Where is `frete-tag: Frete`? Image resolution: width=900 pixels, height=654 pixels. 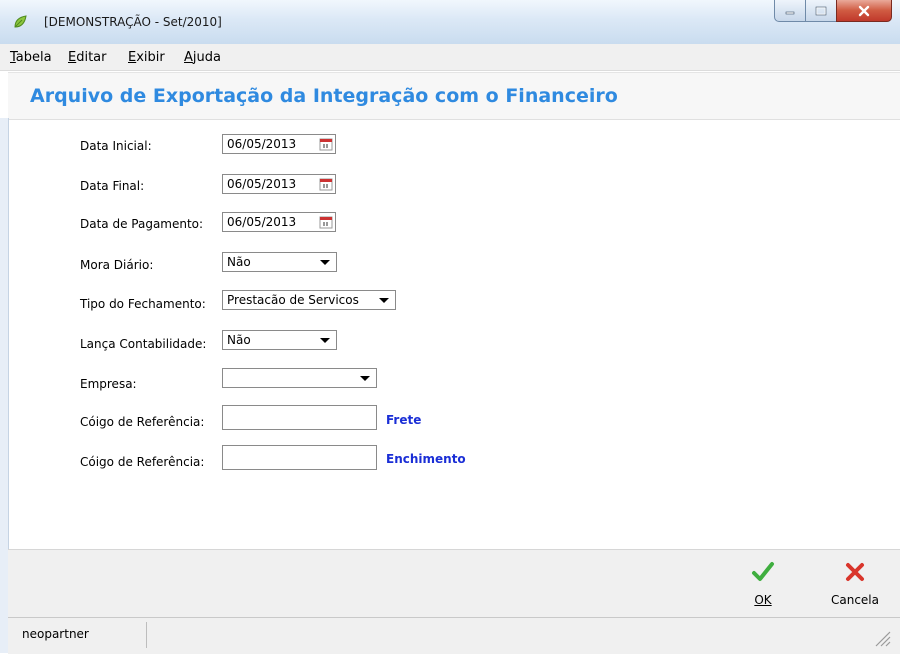 frete-tag: Frete is located at coordinates (404, 420).